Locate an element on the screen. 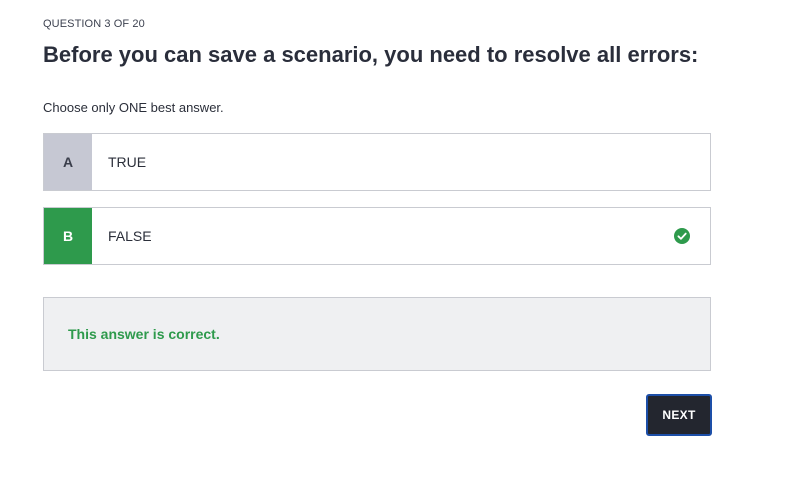  option-letter-b: B is located at coordinates (68, 236).